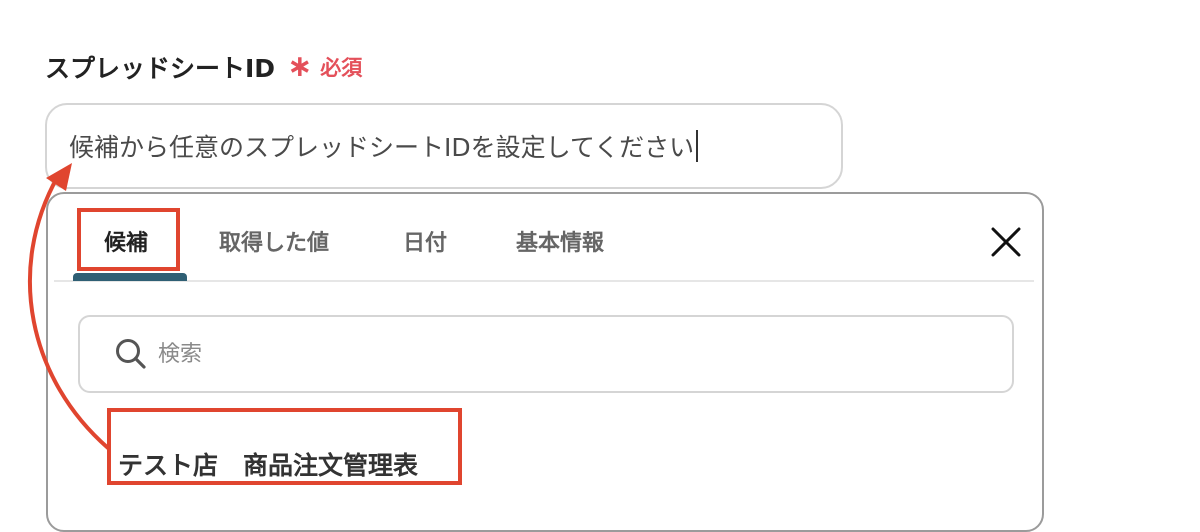 The image size is (1200, 532). I want to click on text-caret, so click(697, 146).